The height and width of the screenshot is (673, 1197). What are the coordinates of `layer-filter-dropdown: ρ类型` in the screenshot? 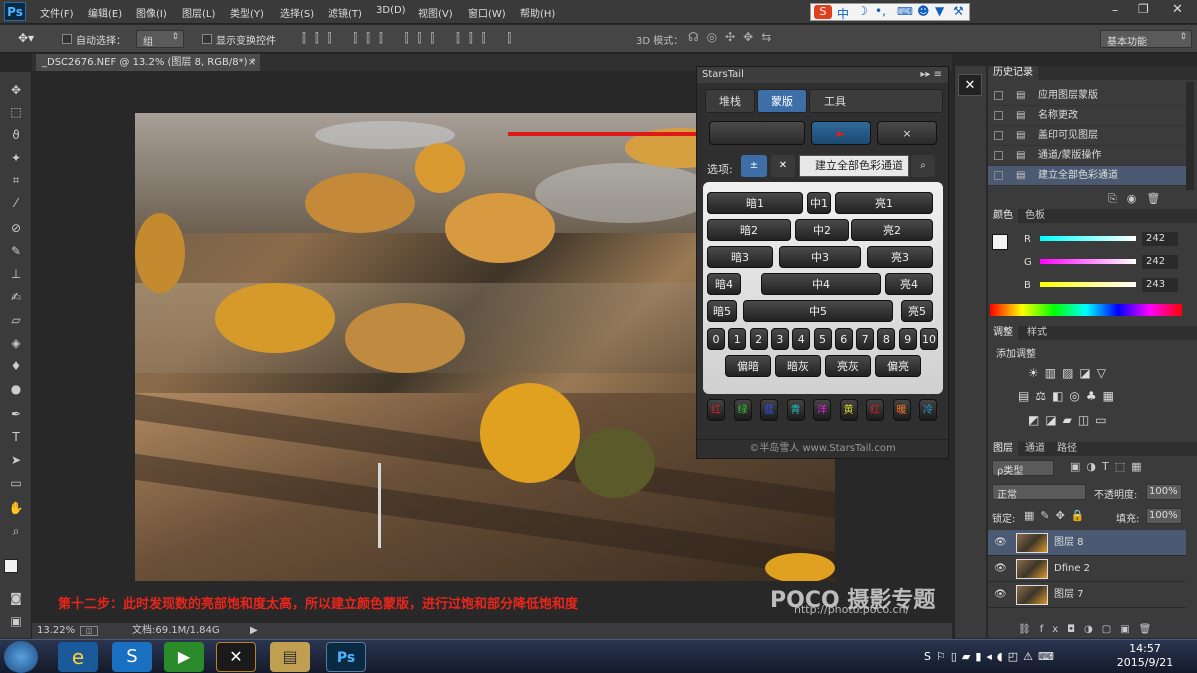 It's located at (1023, 468).